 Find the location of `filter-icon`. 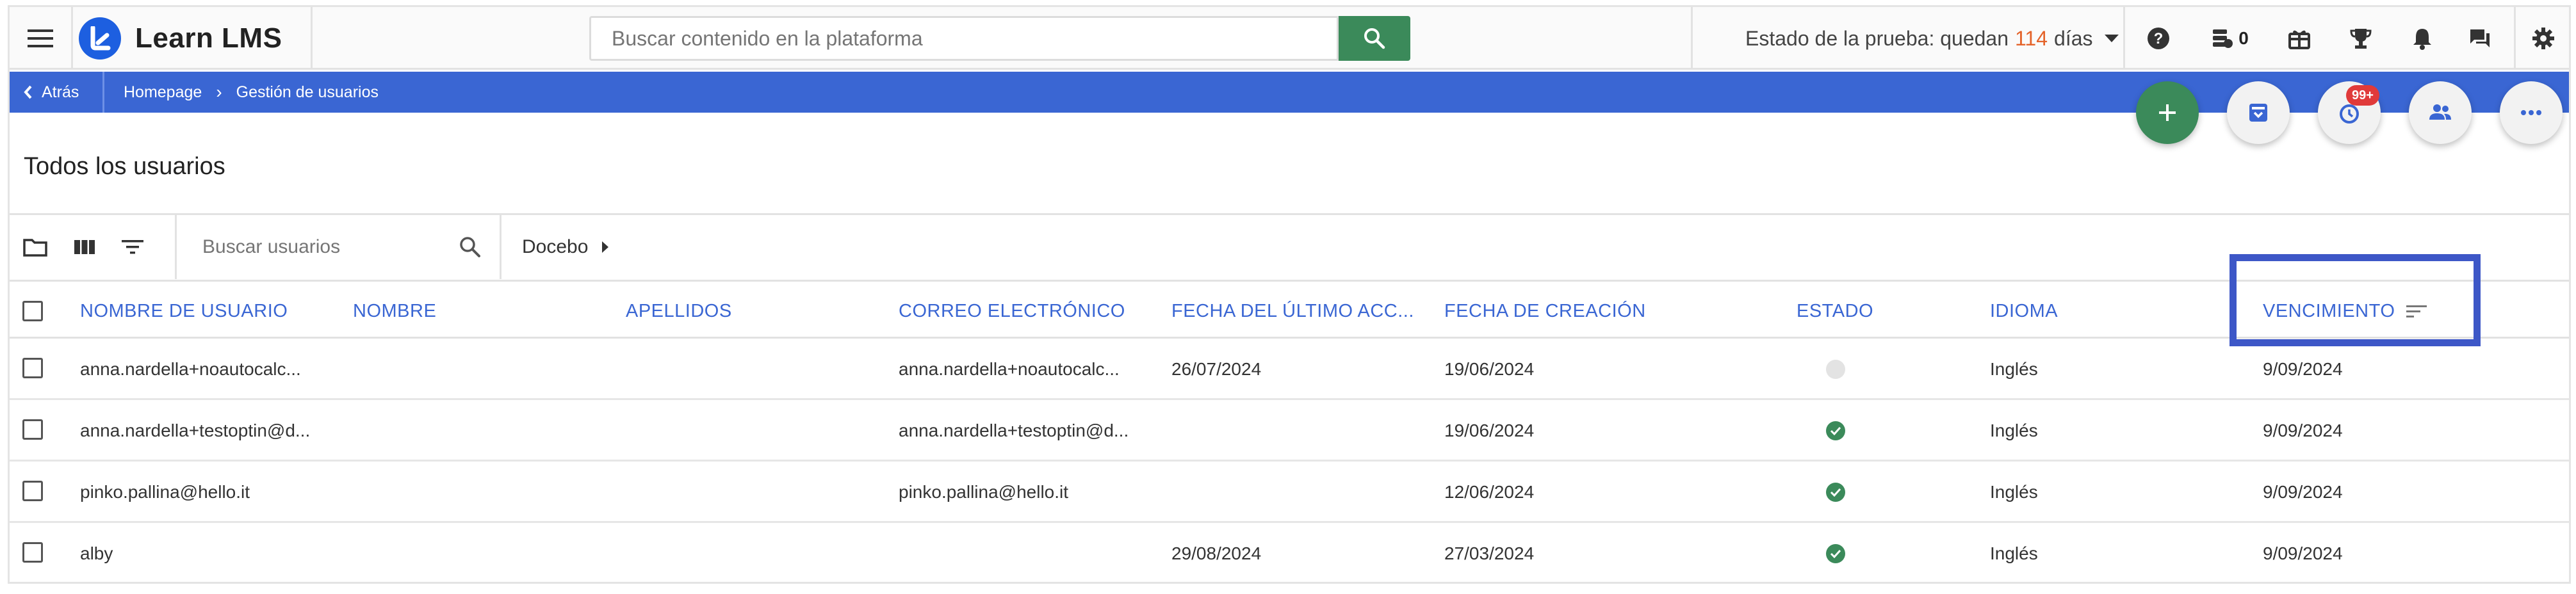

filter-icon is located at coordinates (132, 247).